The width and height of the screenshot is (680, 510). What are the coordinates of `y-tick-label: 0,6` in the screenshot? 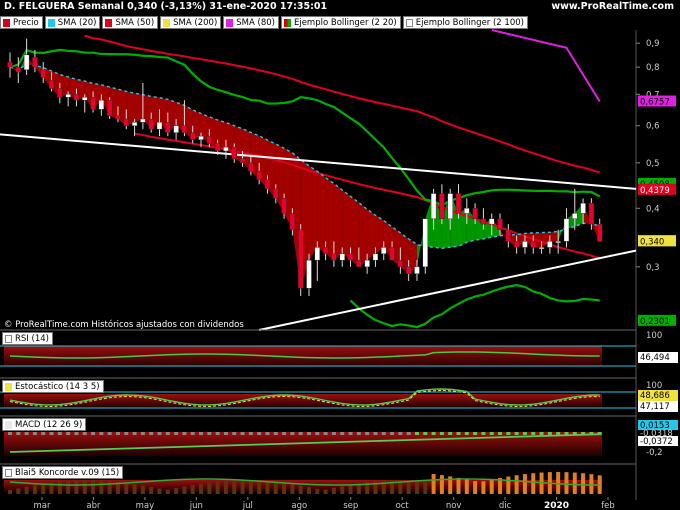 It's located at (653, 127).